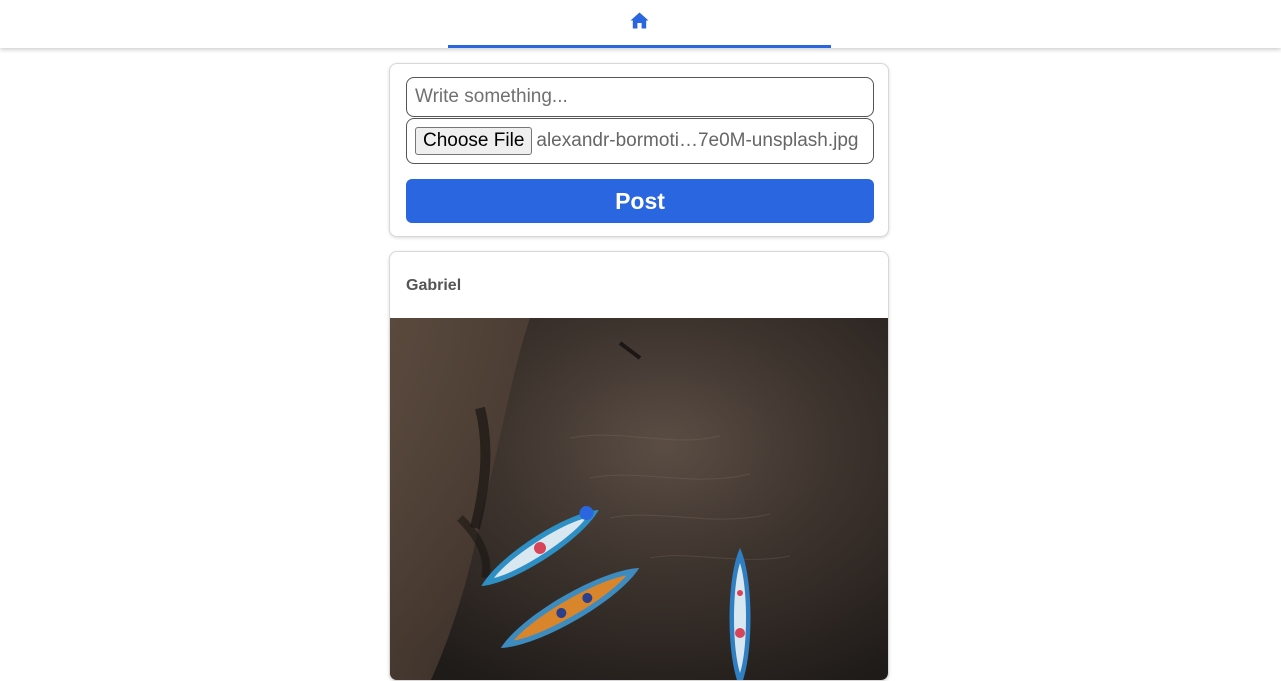 The width and height of the screenshot is (1281, 681). I want to click on post-text-input, so click(640, 97).